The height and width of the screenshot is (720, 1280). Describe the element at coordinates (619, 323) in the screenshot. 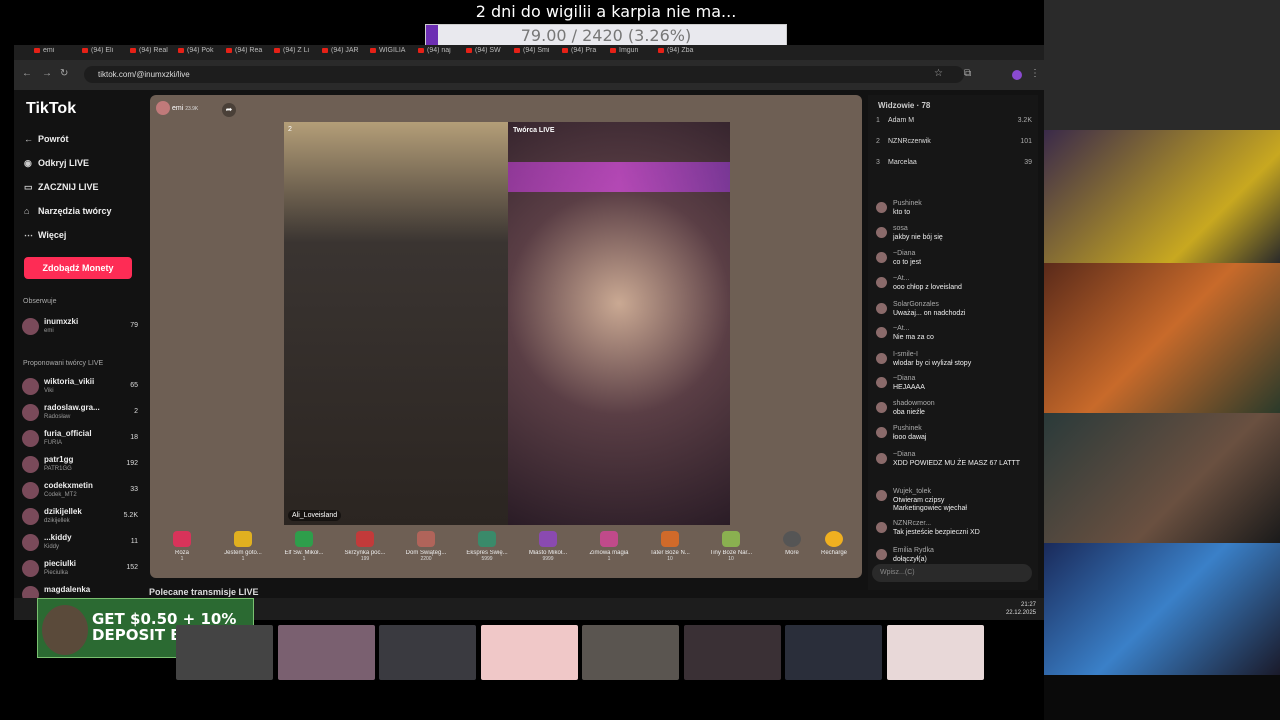

I see `host-video: Twórca LIVE` at that location.